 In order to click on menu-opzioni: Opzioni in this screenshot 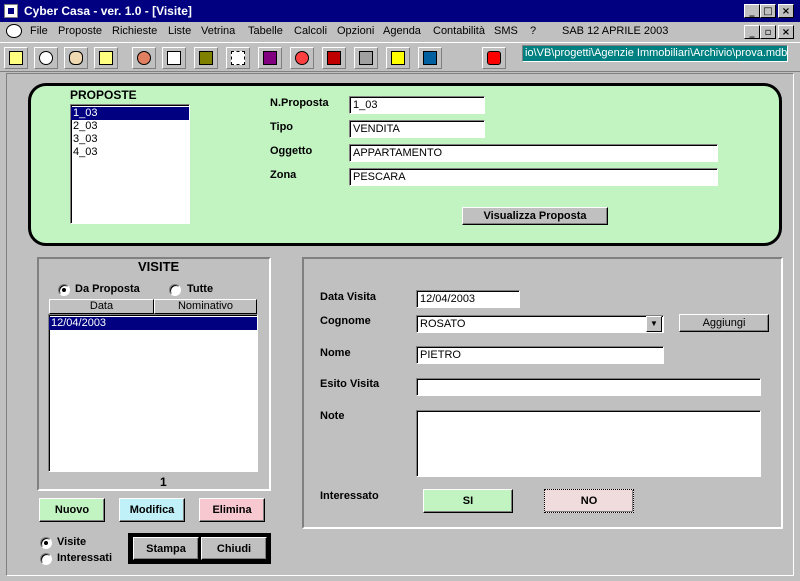, I will do `click(355, 31)`.